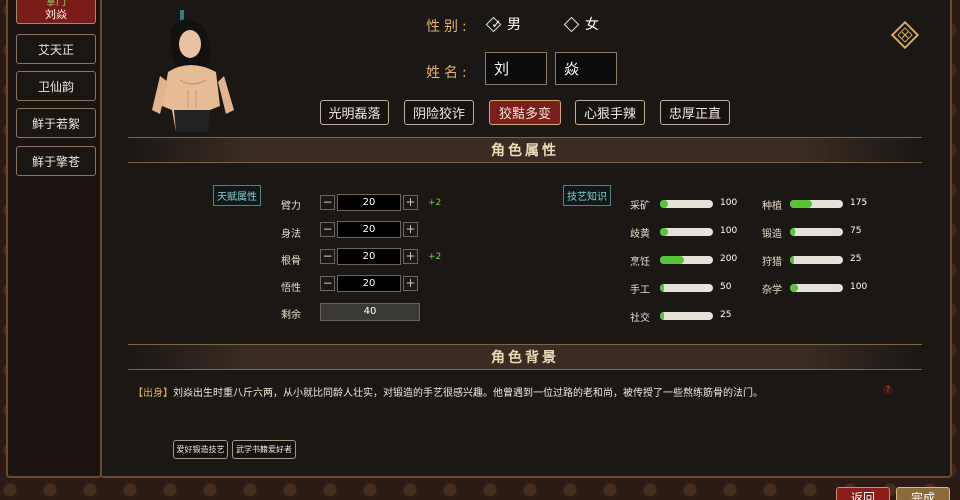  What do you see at coordinates (923, 493) in the screenshot?
I see `done-button: 完成` at bounding box center [923, 493].